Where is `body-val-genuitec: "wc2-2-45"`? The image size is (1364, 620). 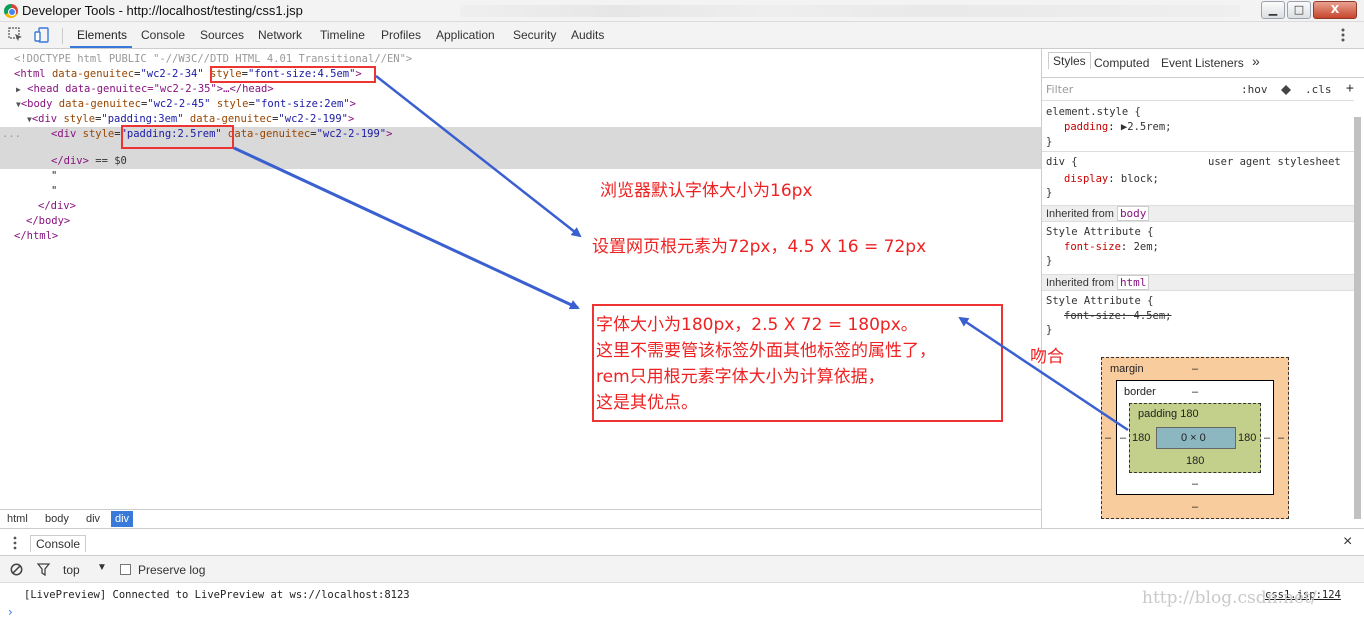 body-val-genuitec: "wc2-2-45" is located at coordinates (179, 104).